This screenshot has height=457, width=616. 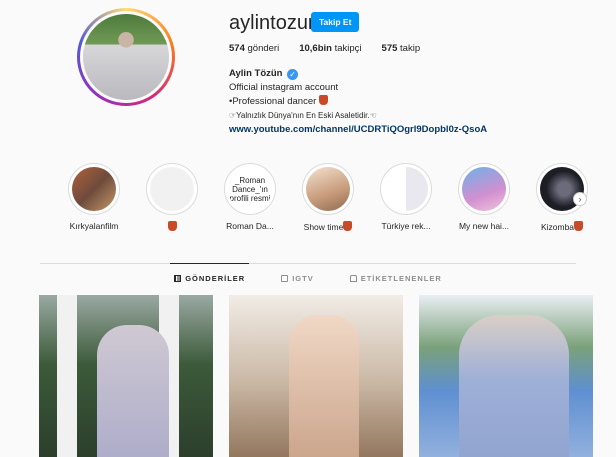 I want to click on avatar, so click(x=126, y=57).